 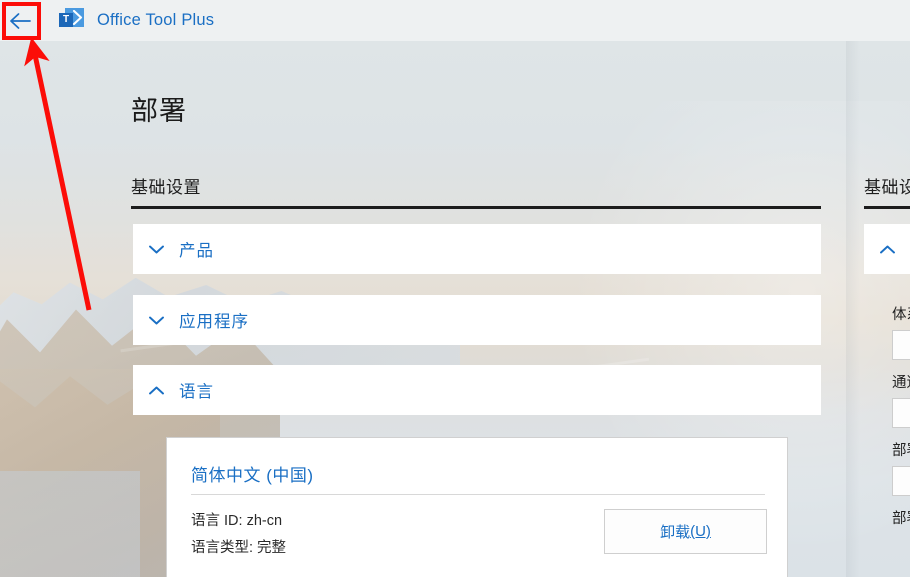 I want to click on preview-field-label: 部署, so click(x=901, y=519).